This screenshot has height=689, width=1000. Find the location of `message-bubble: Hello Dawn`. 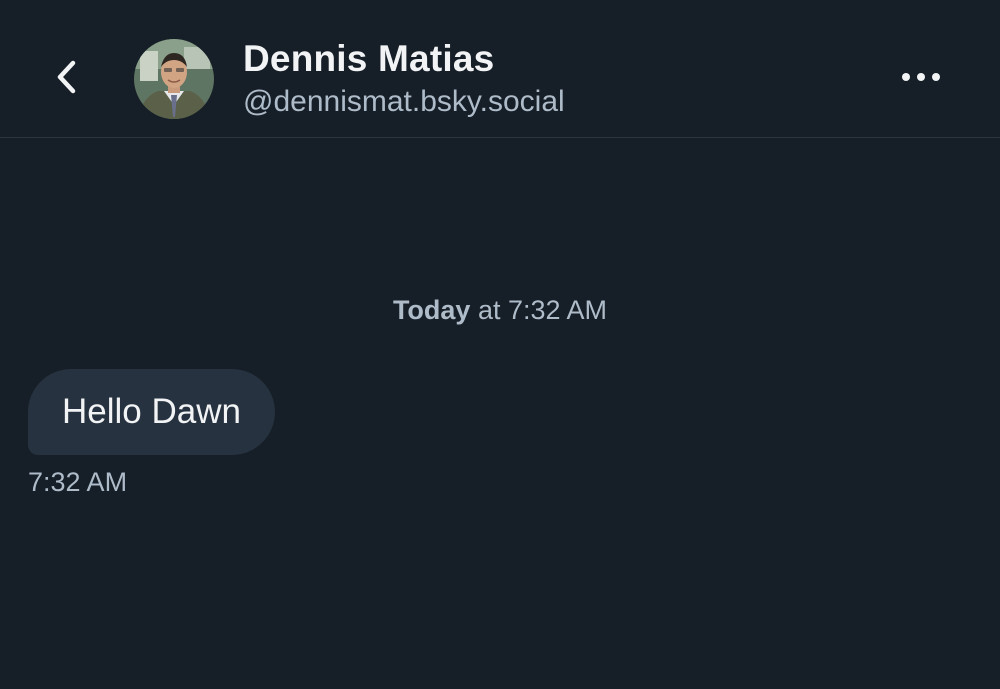

message-bubble: Hello Dawn is located at coordinates (151, 412).